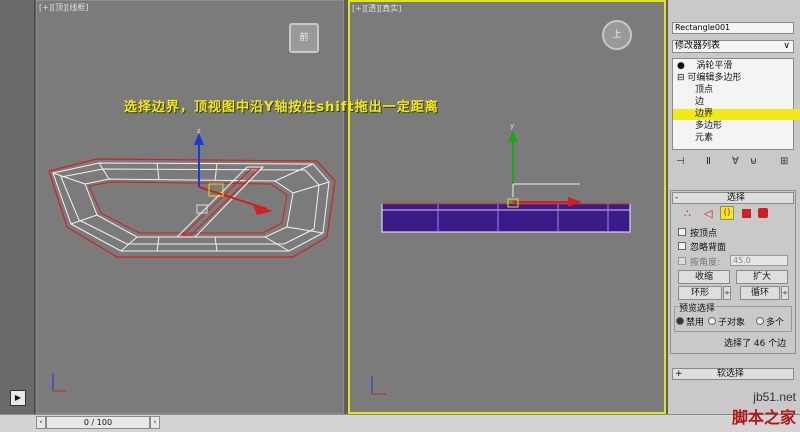 The width and height of the screenshot is (800, 432). I want to click on bulb-icon: ●, so click(681, 66).